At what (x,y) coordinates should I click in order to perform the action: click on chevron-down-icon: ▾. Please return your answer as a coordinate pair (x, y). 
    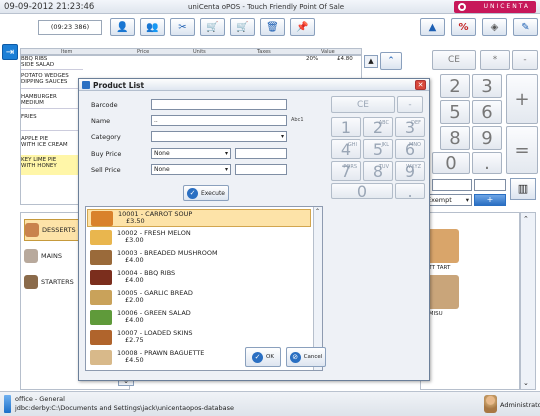
    Looking at the image, I should click on (226, 153).